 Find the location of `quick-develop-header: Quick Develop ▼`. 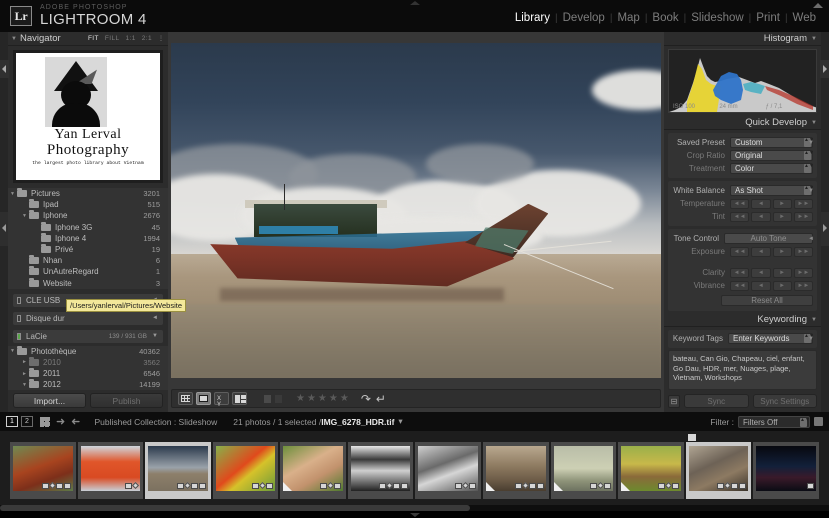

quick-develop-header: Quick Develop ▼ is located at coordinates (742, 123).